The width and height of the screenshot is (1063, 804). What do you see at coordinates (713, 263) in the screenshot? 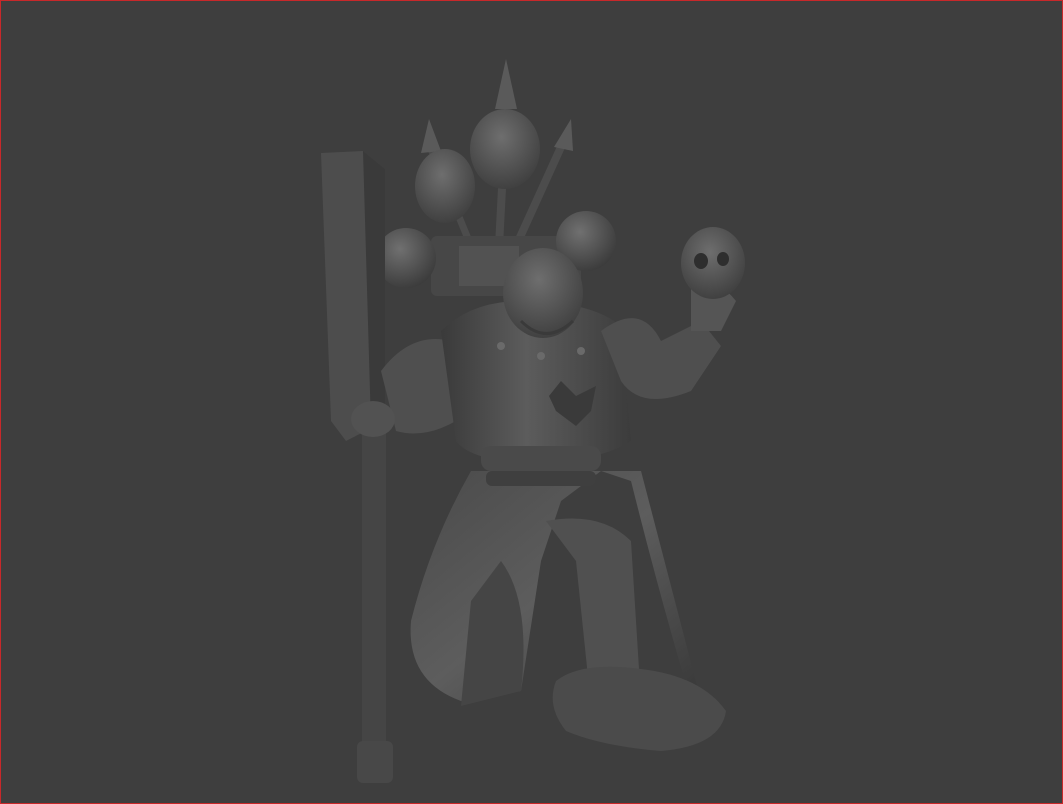
I see `skull-trophy` at bounding box center [713, 263].